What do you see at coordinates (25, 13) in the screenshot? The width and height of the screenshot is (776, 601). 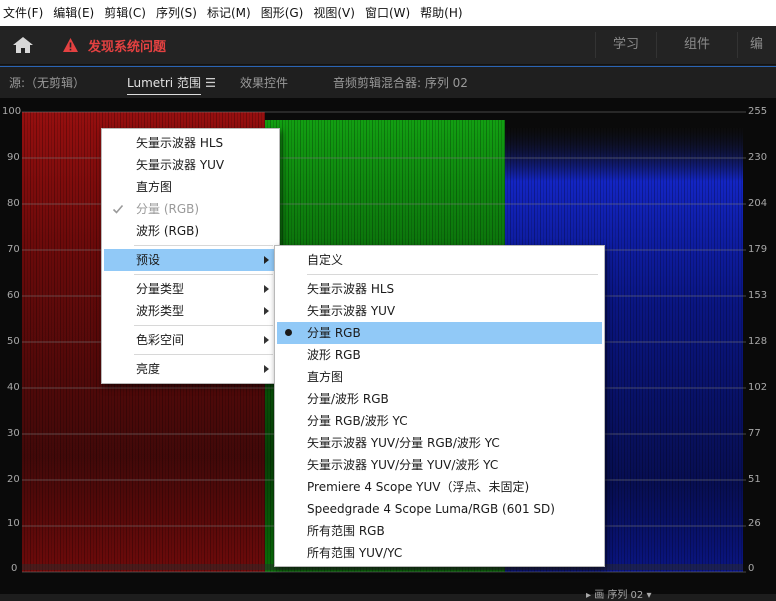 I see `menu-file: 文件(F)` at bounding box center [25, 13].